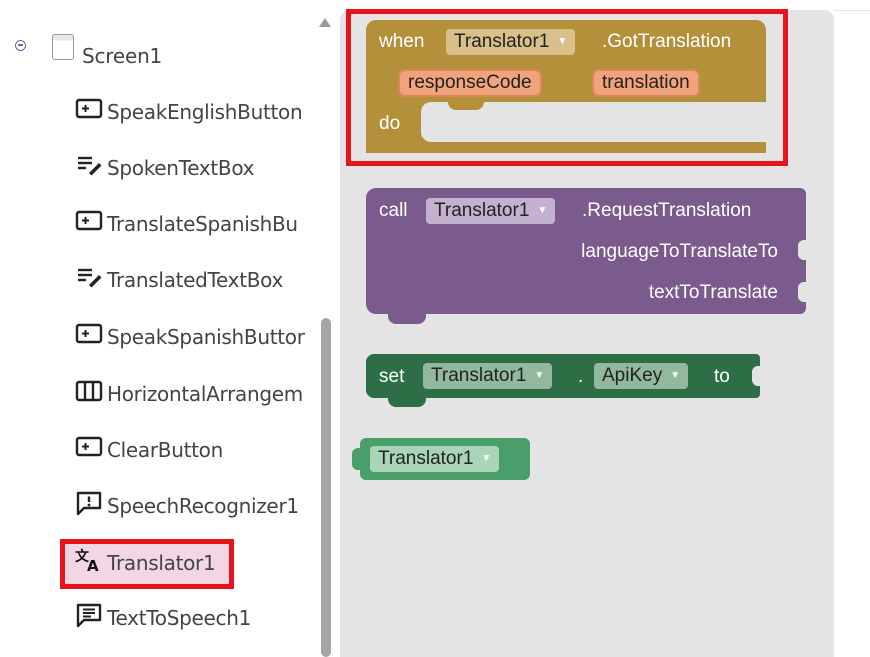 The height and width of the screenshot is (657, 870). I want to click on highlight-box, so click(567, 87).